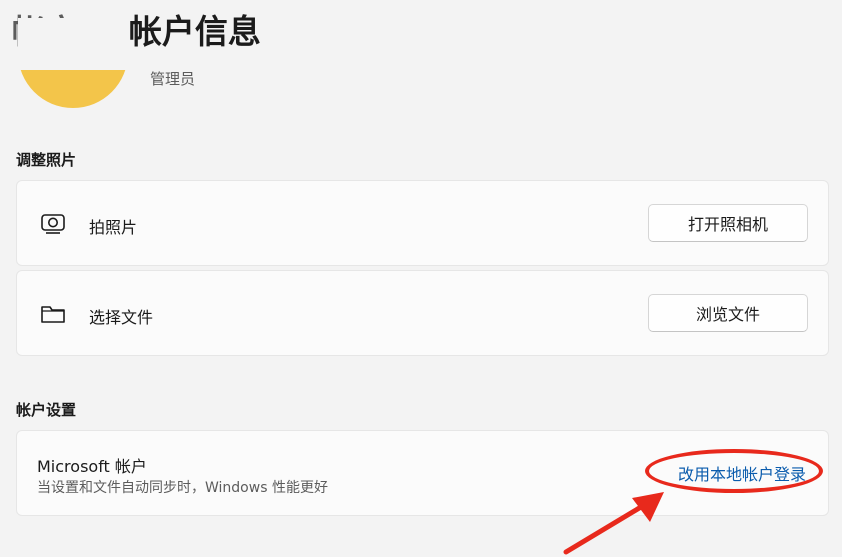 Image resolution: width=842 pixels, height=557 pixels. I want to click on avatar-image, so click(73, 63).